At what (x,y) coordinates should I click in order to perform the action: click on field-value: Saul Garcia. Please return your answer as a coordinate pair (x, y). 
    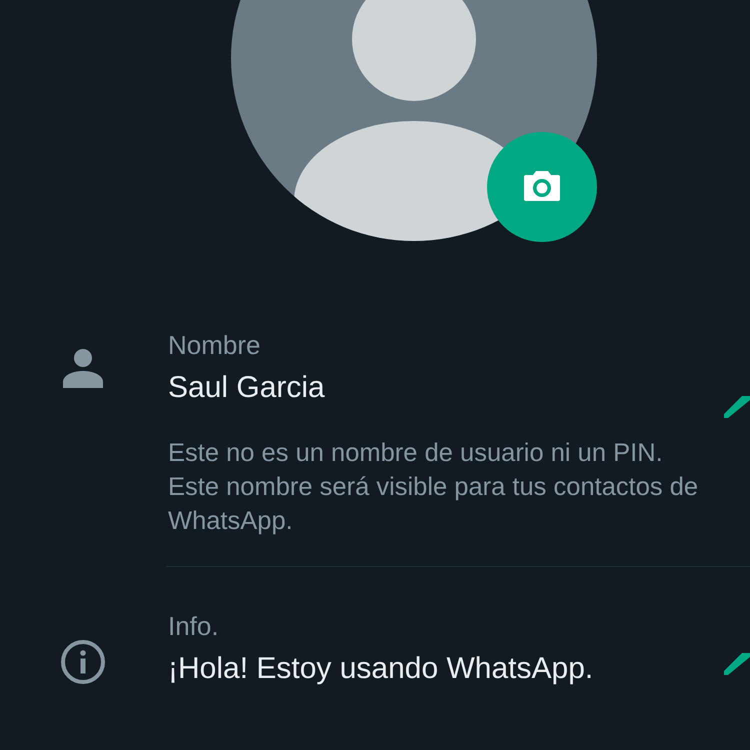
    Looking at the image, I should click on (246, 388).